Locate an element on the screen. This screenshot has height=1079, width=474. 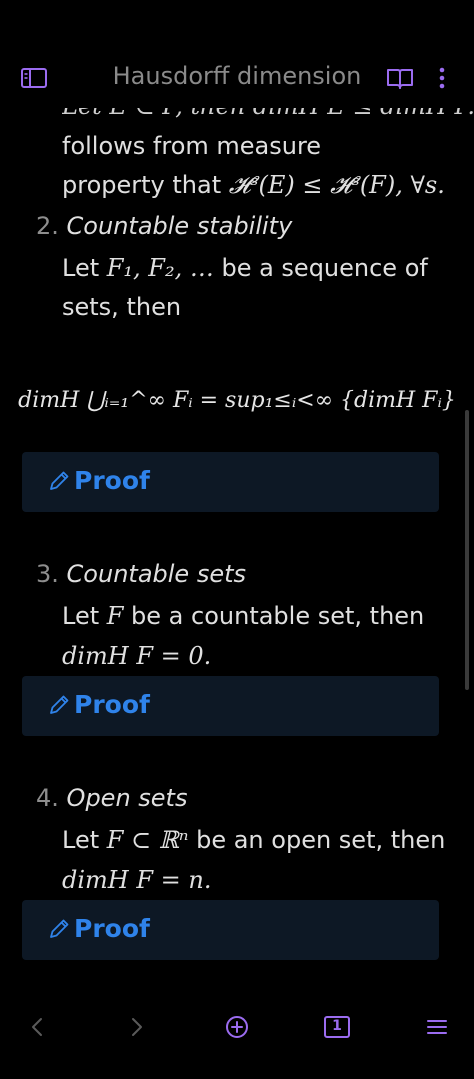
list-item-heading: 2. Countable stability is located at coordinates (164, 226).